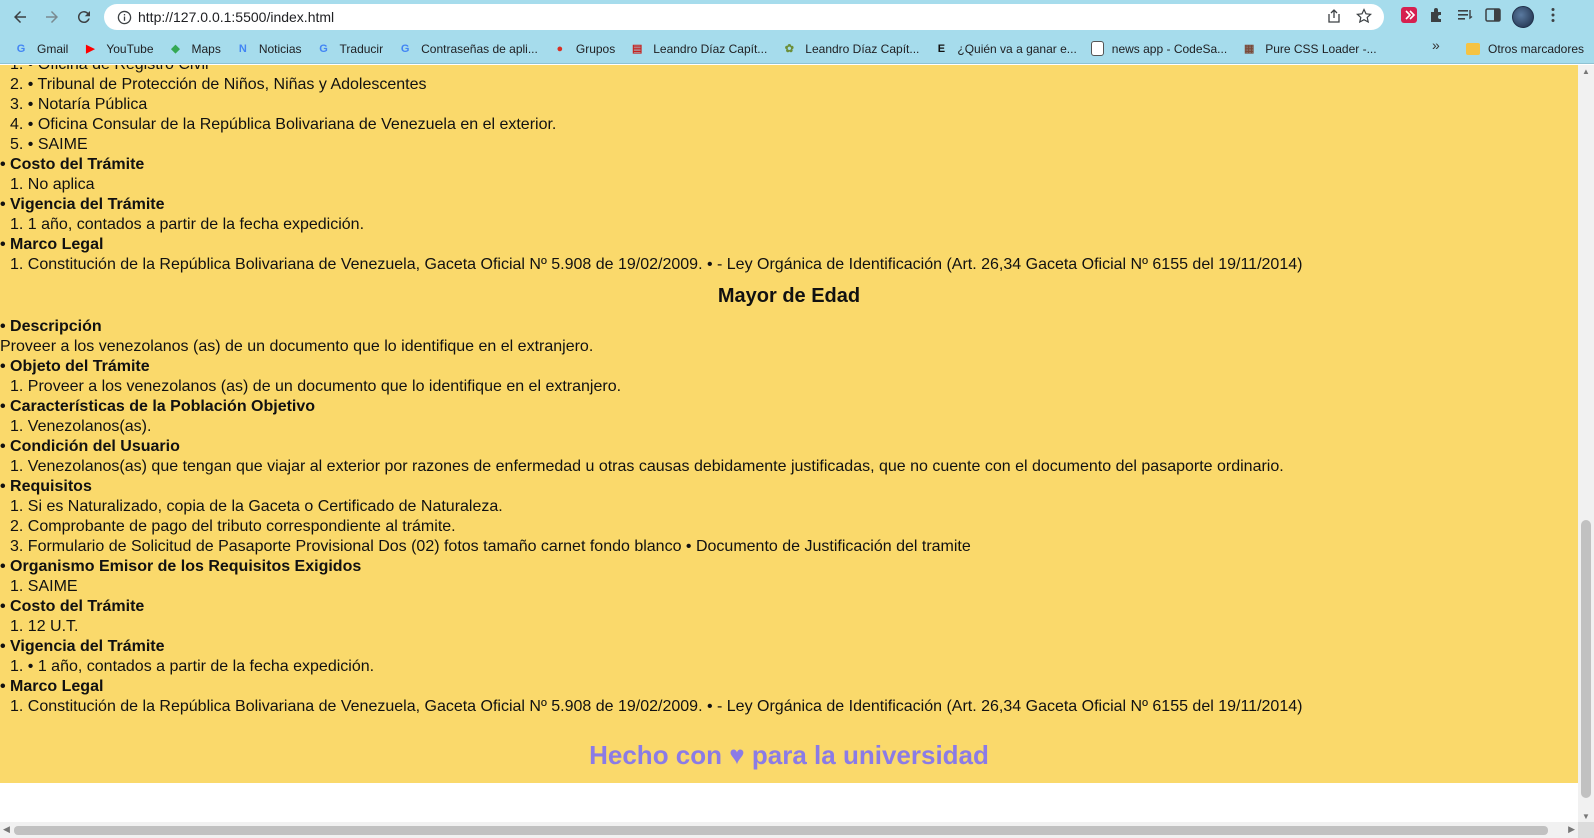 The image size is (1594, 838). What do you see at coordinates (1586, 830) in the screenshot?
I see `scrollbar-corner` at bounding box center [1586, 830].